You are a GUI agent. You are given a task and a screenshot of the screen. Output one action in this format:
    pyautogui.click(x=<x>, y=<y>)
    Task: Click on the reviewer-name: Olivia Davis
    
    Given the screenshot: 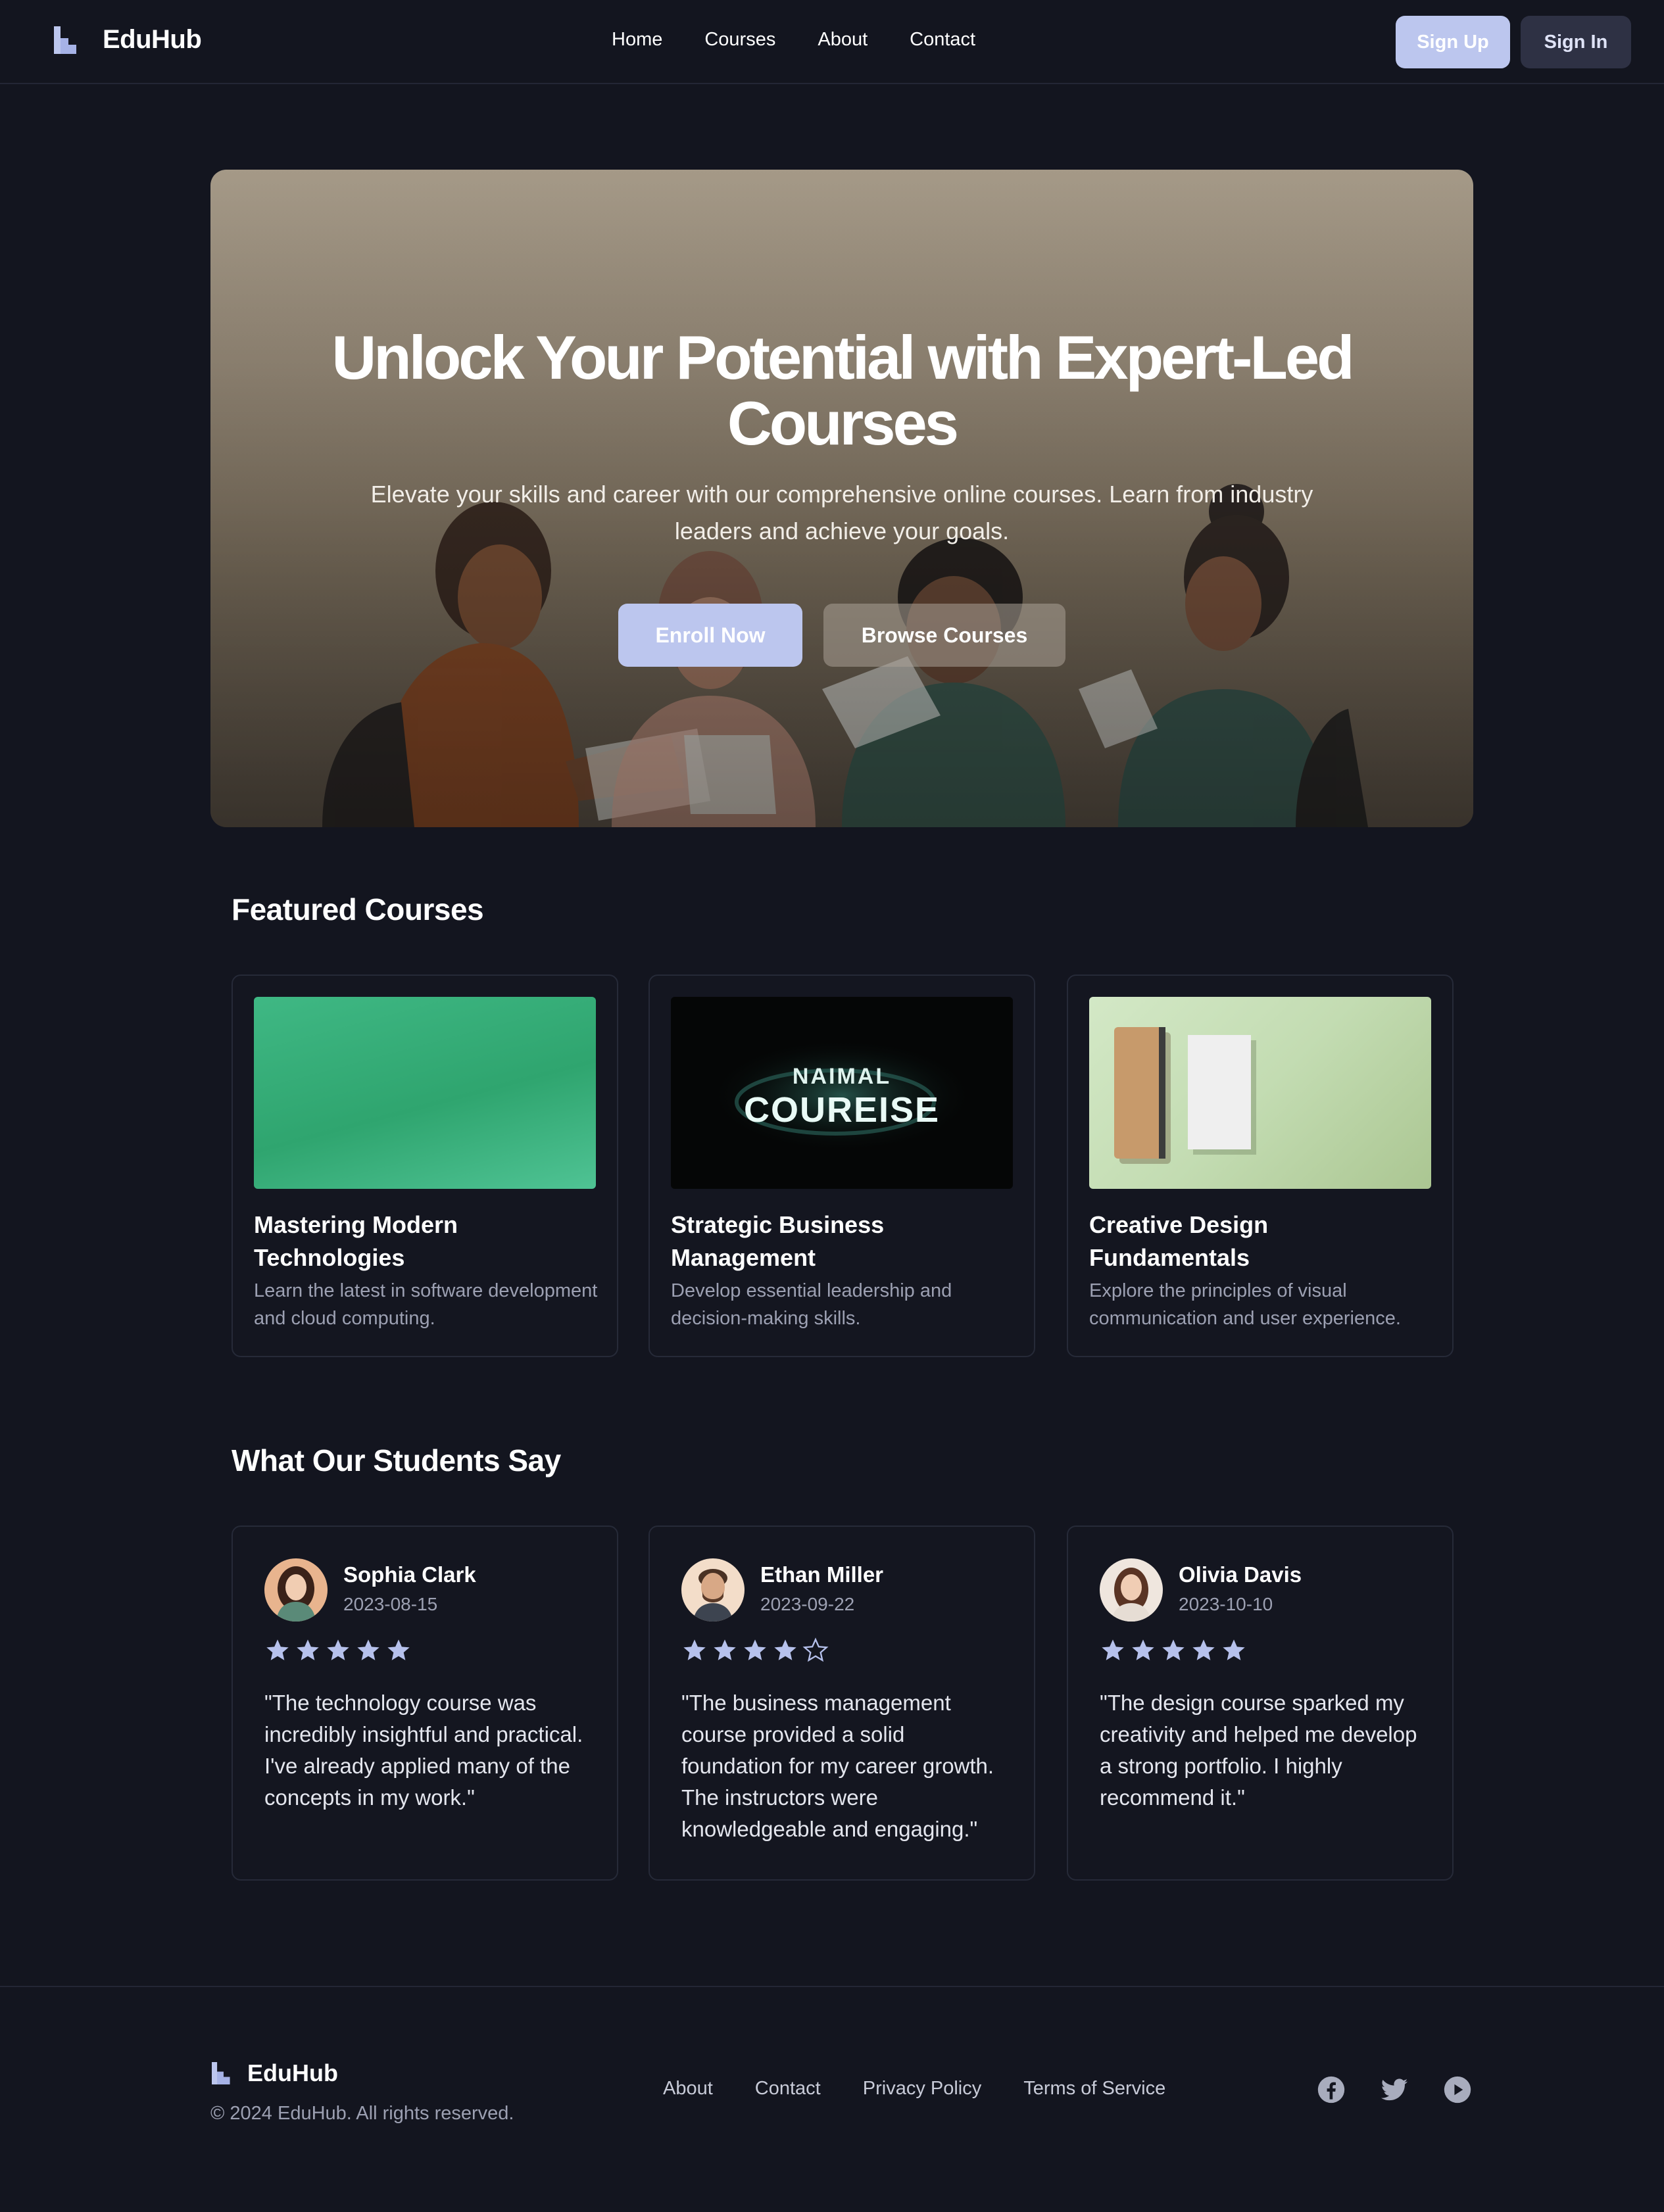 What is the action you would take?
    pyautogui.click(x=1240, y=1574)
    